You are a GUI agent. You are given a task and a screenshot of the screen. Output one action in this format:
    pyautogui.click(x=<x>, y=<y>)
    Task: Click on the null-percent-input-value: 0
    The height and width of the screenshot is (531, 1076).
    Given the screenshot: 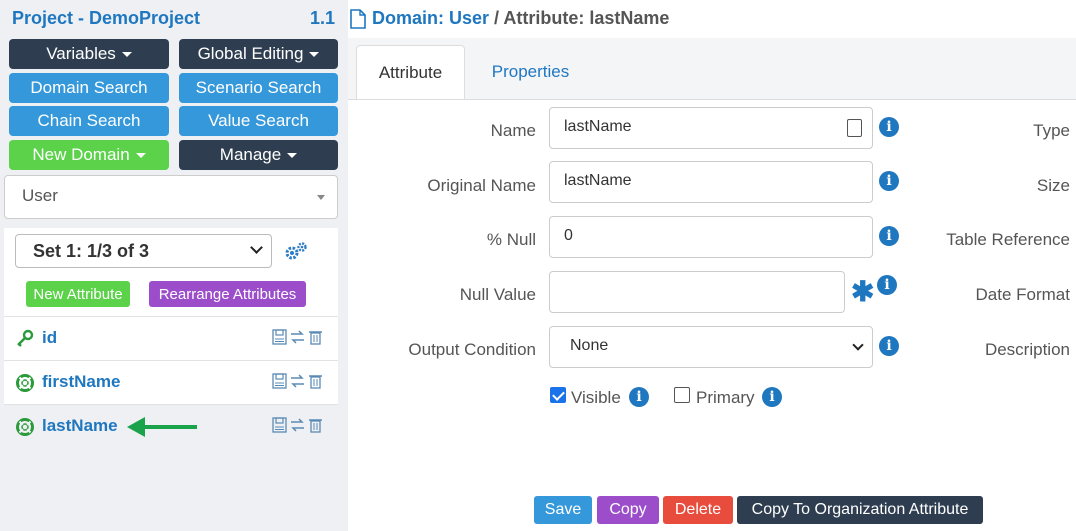 What is the action you would take?
    pyautogui.click(x=568, y=235)
    